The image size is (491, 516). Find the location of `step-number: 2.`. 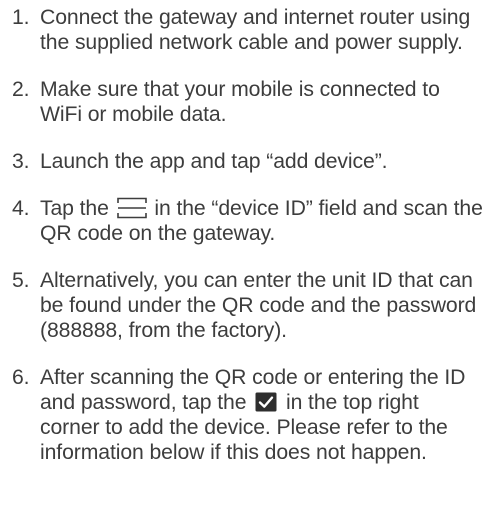

step-number: 2. is located at coordinates (21, 89).